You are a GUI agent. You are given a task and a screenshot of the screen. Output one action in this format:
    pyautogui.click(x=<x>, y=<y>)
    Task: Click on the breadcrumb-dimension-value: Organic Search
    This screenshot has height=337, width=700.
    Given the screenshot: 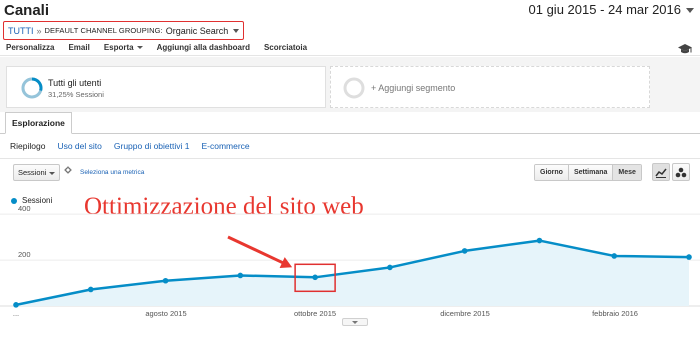 What is the action you would take?
    pyautogui.click(x=197, y=31)
    